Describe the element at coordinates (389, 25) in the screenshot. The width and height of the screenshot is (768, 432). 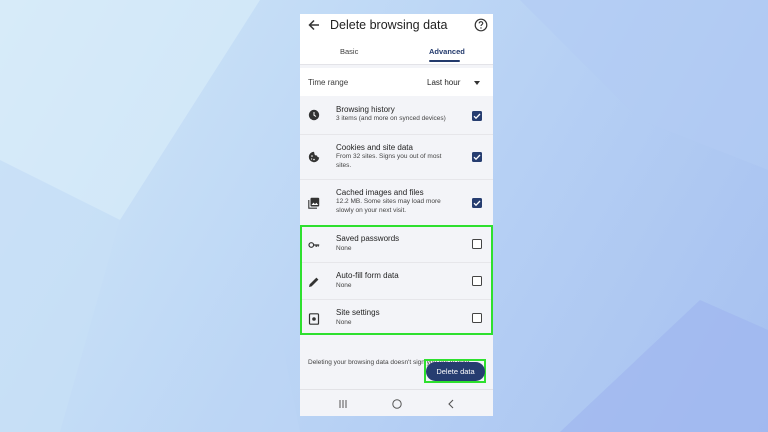
I see `page-title: Delete browsing data` at that location.